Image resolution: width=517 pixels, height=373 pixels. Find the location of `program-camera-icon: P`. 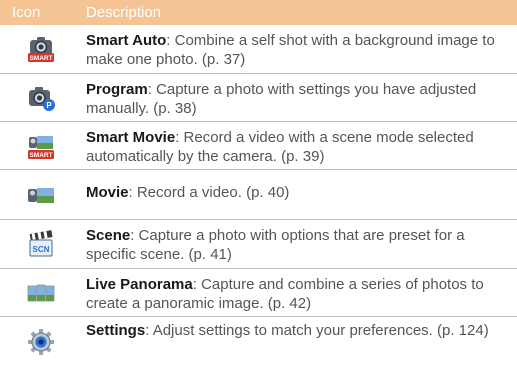

program-camera-icon: P is located at coordinates (42, 98).